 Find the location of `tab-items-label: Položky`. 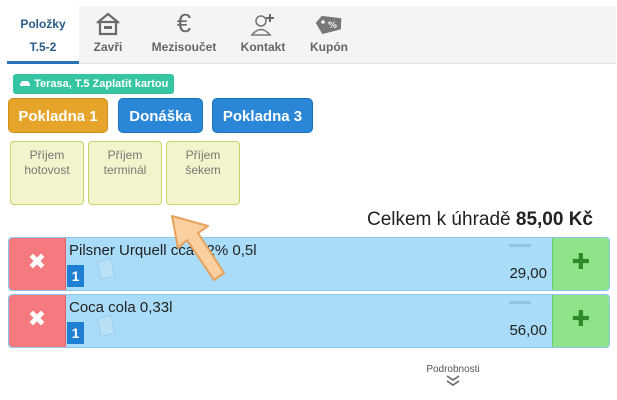

tab-items-label: Položky is located at coordinates (43, 24).